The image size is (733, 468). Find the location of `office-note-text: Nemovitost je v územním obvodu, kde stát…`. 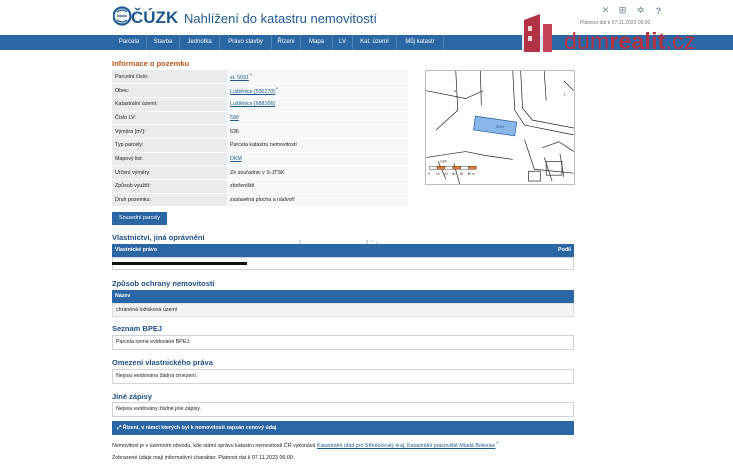

office-note-text: Nemovitost je v územním obvodu, kde stát… is located at coordinates (214, 445).